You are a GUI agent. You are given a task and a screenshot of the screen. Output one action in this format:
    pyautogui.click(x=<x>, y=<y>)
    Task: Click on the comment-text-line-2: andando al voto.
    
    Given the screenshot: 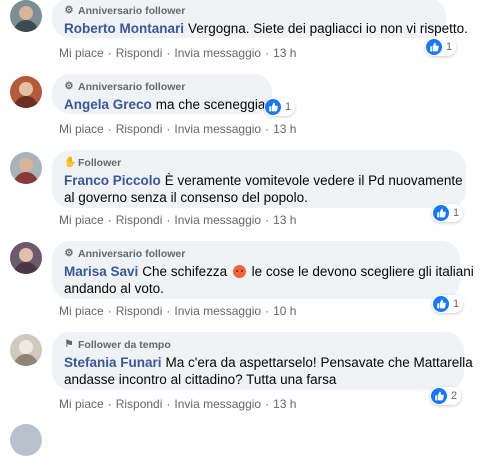 What is the action you would take?
    pyautogui.click(x=114, y=288)
    